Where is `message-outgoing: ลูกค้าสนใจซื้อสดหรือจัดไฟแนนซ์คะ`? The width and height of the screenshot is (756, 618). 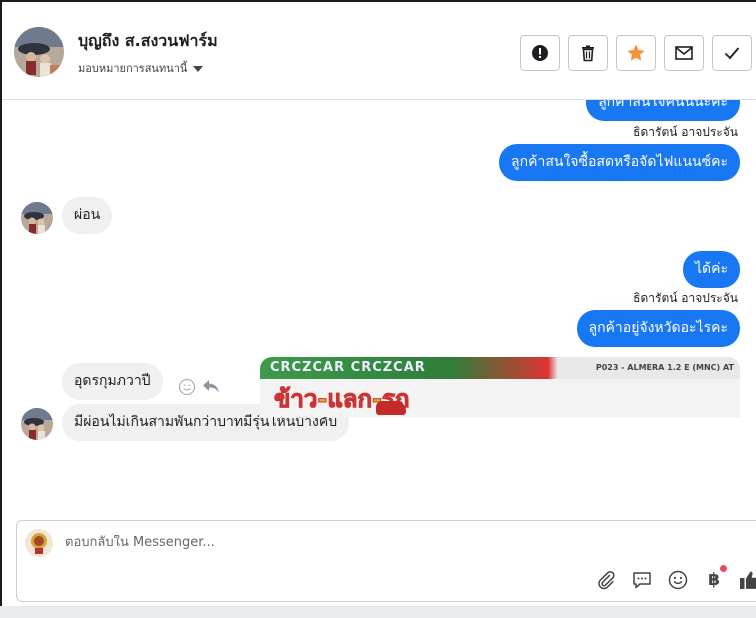
message-outgoing: ลูกค้าสนใจซื้อสดหรือจัดไฟแนนซ์คะ is located at coordinates (619, 162).